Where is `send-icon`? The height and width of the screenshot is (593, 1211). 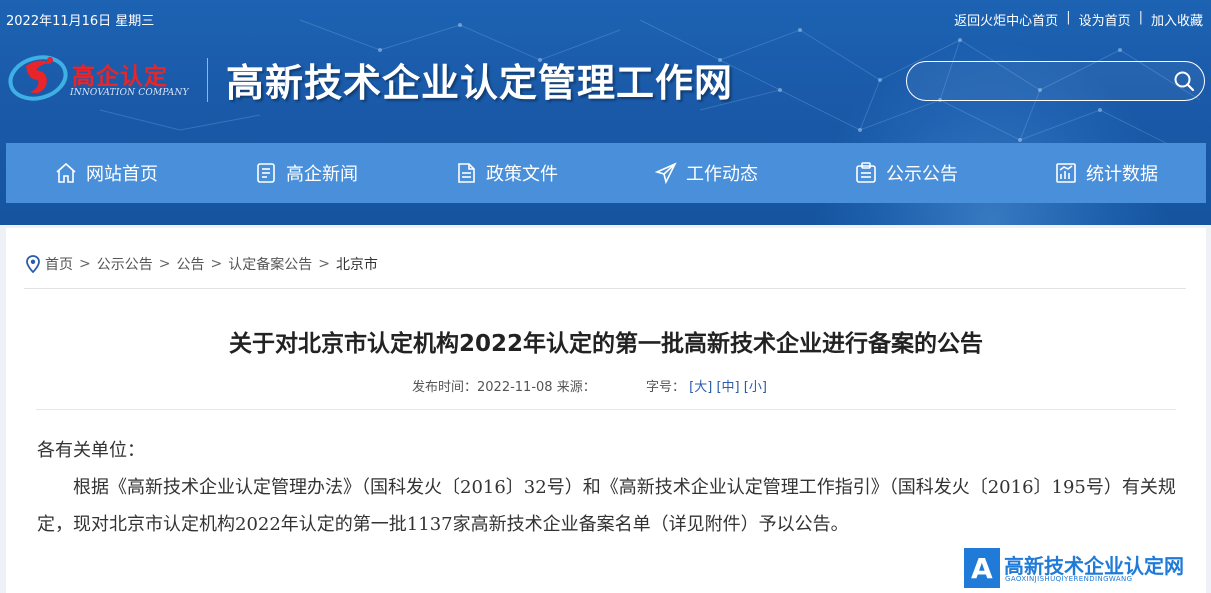 send-icon is located at coordinates (665, 173).